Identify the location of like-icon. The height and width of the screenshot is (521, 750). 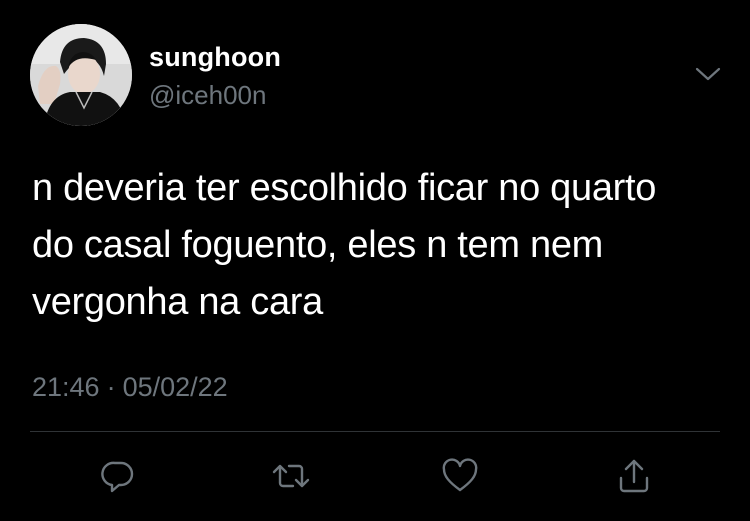
(460, 475).